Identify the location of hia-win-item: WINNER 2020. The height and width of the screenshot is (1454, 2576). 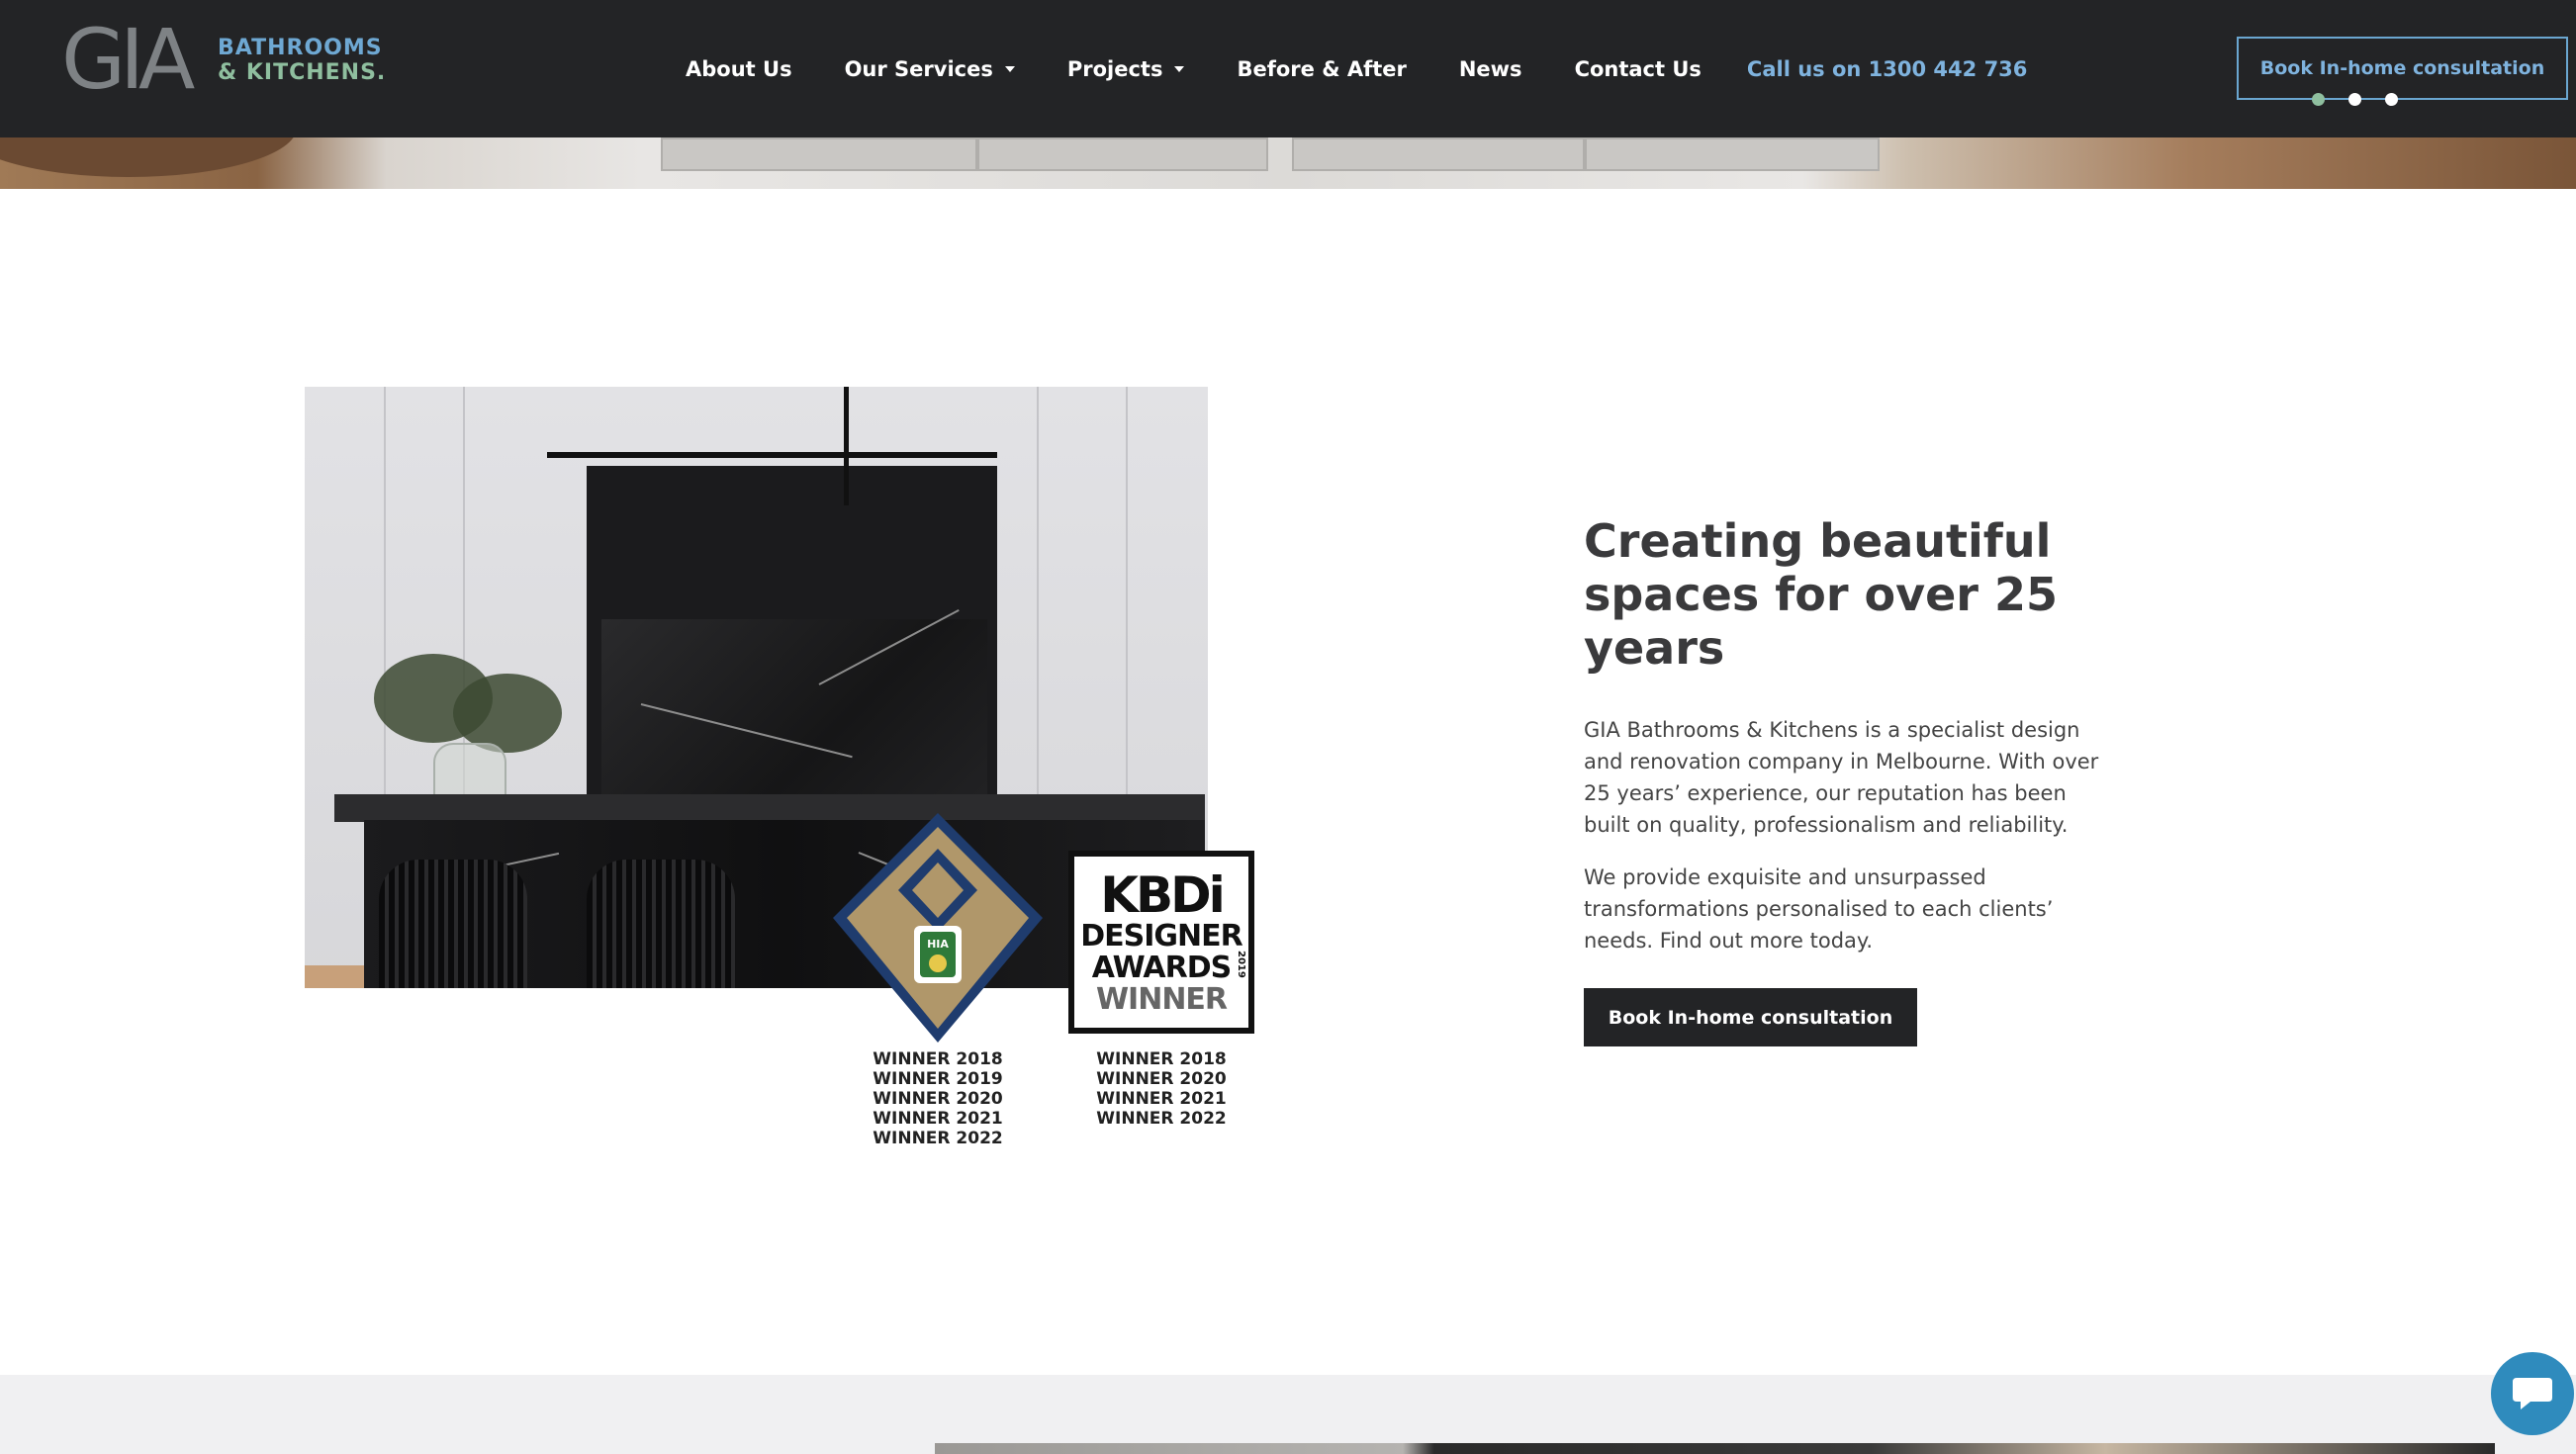
(938, 1099).